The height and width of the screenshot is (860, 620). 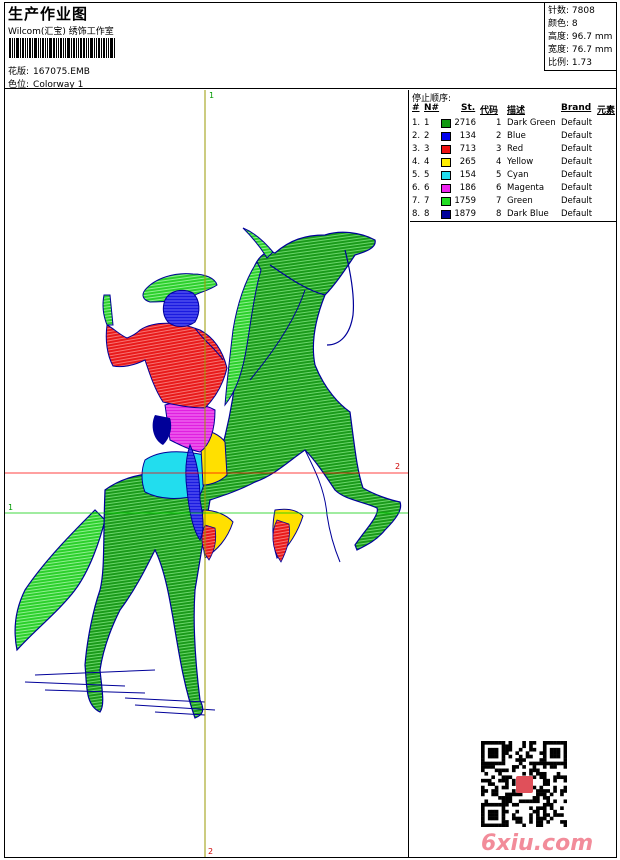 I want to click on studio-name: Wilcom(汇宝) 绣饰工作室, so click(x=61, y=32).